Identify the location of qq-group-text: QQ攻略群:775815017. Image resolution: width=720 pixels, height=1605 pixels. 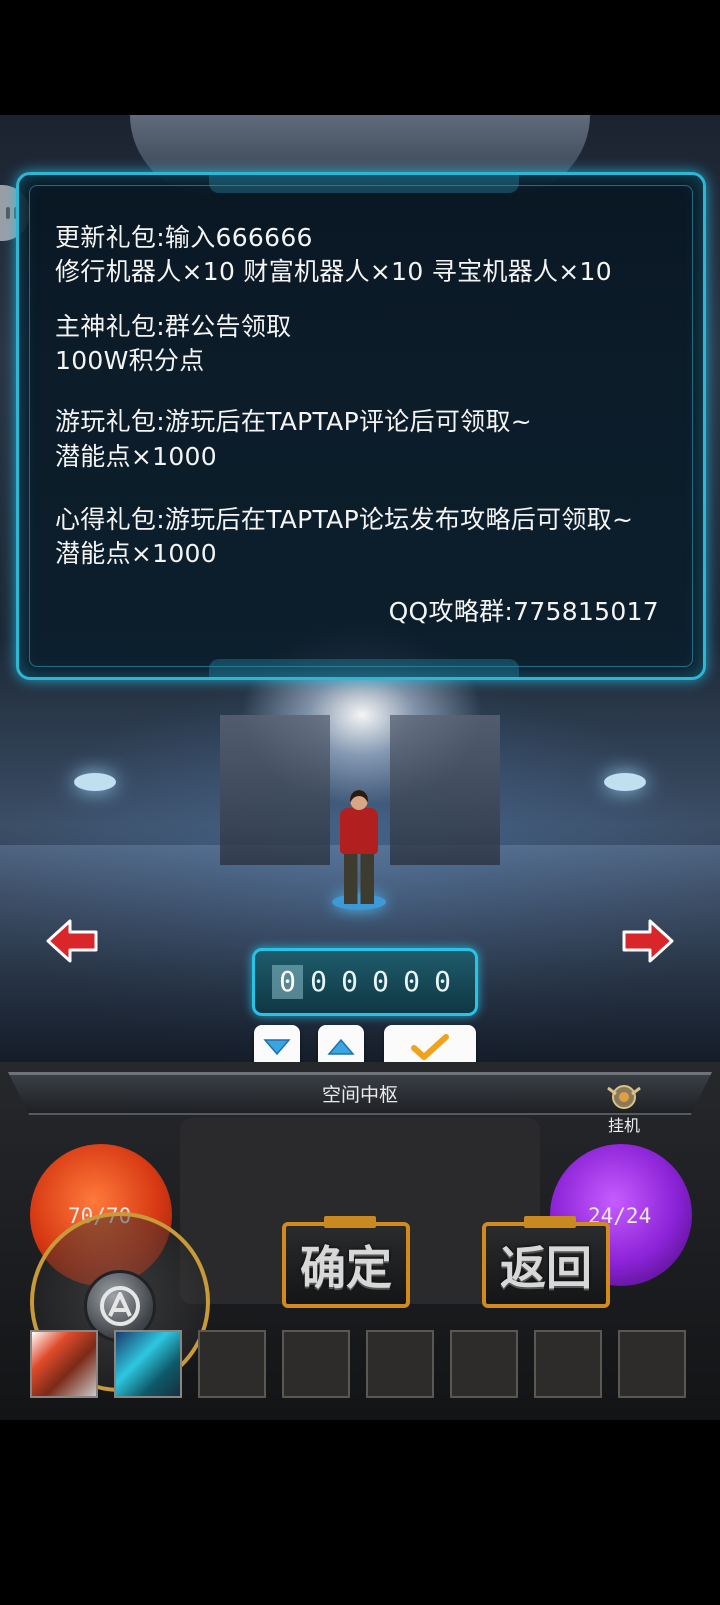
(523, 611).